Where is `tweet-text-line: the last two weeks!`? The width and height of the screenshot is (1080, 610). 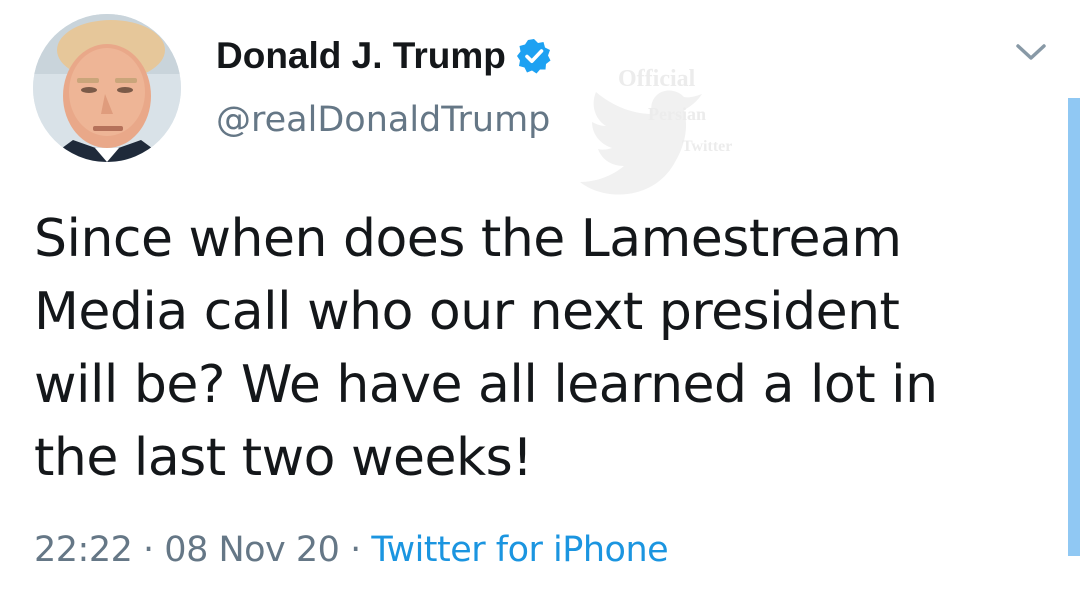 tweet-text-line: the last two weeks! is located at coordinates (283, 458).